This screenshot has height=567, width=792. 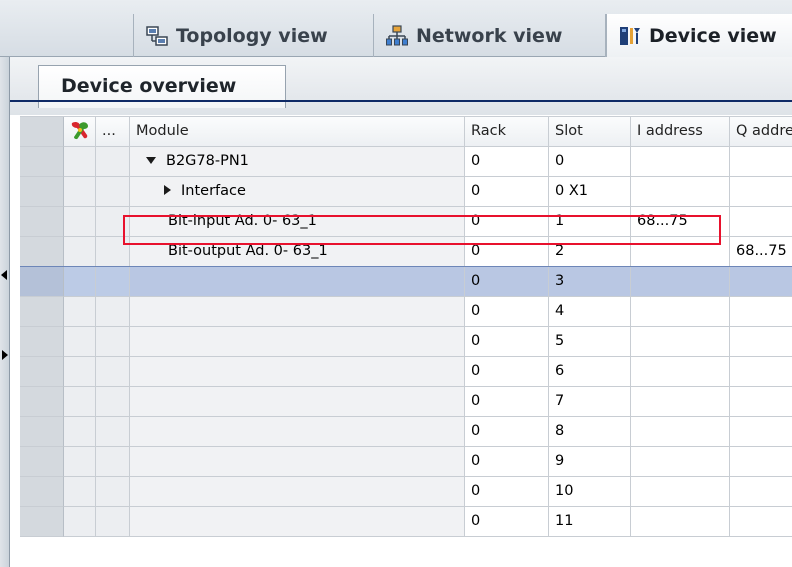 I want to click on tab-device-view: Device view, so click(x=699, y=35).